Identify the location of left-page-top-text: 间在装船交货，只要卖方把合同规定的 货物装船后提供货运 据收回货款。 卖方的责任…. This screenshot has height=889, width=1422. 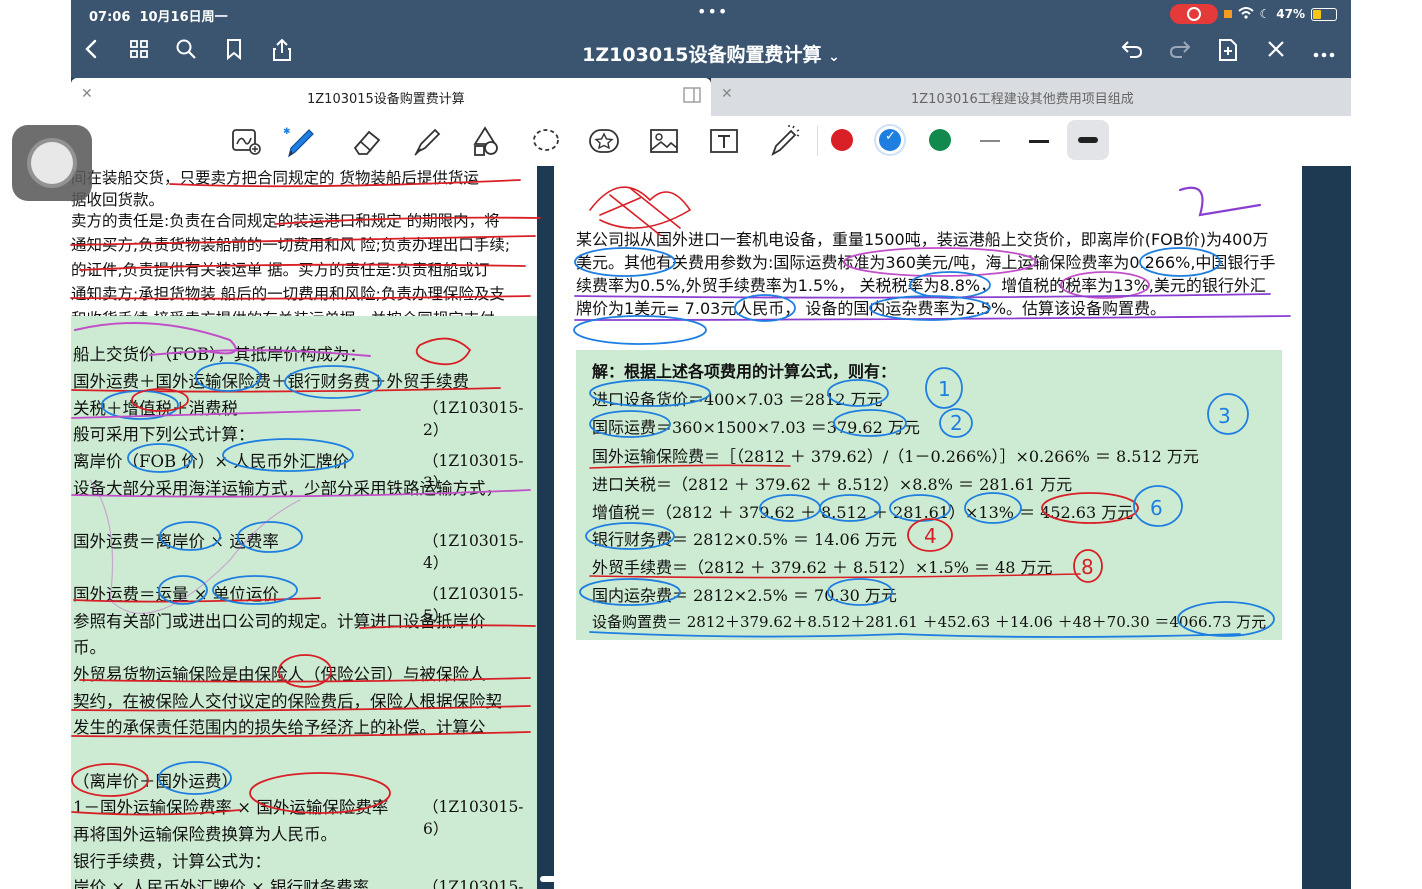
(291, 248).